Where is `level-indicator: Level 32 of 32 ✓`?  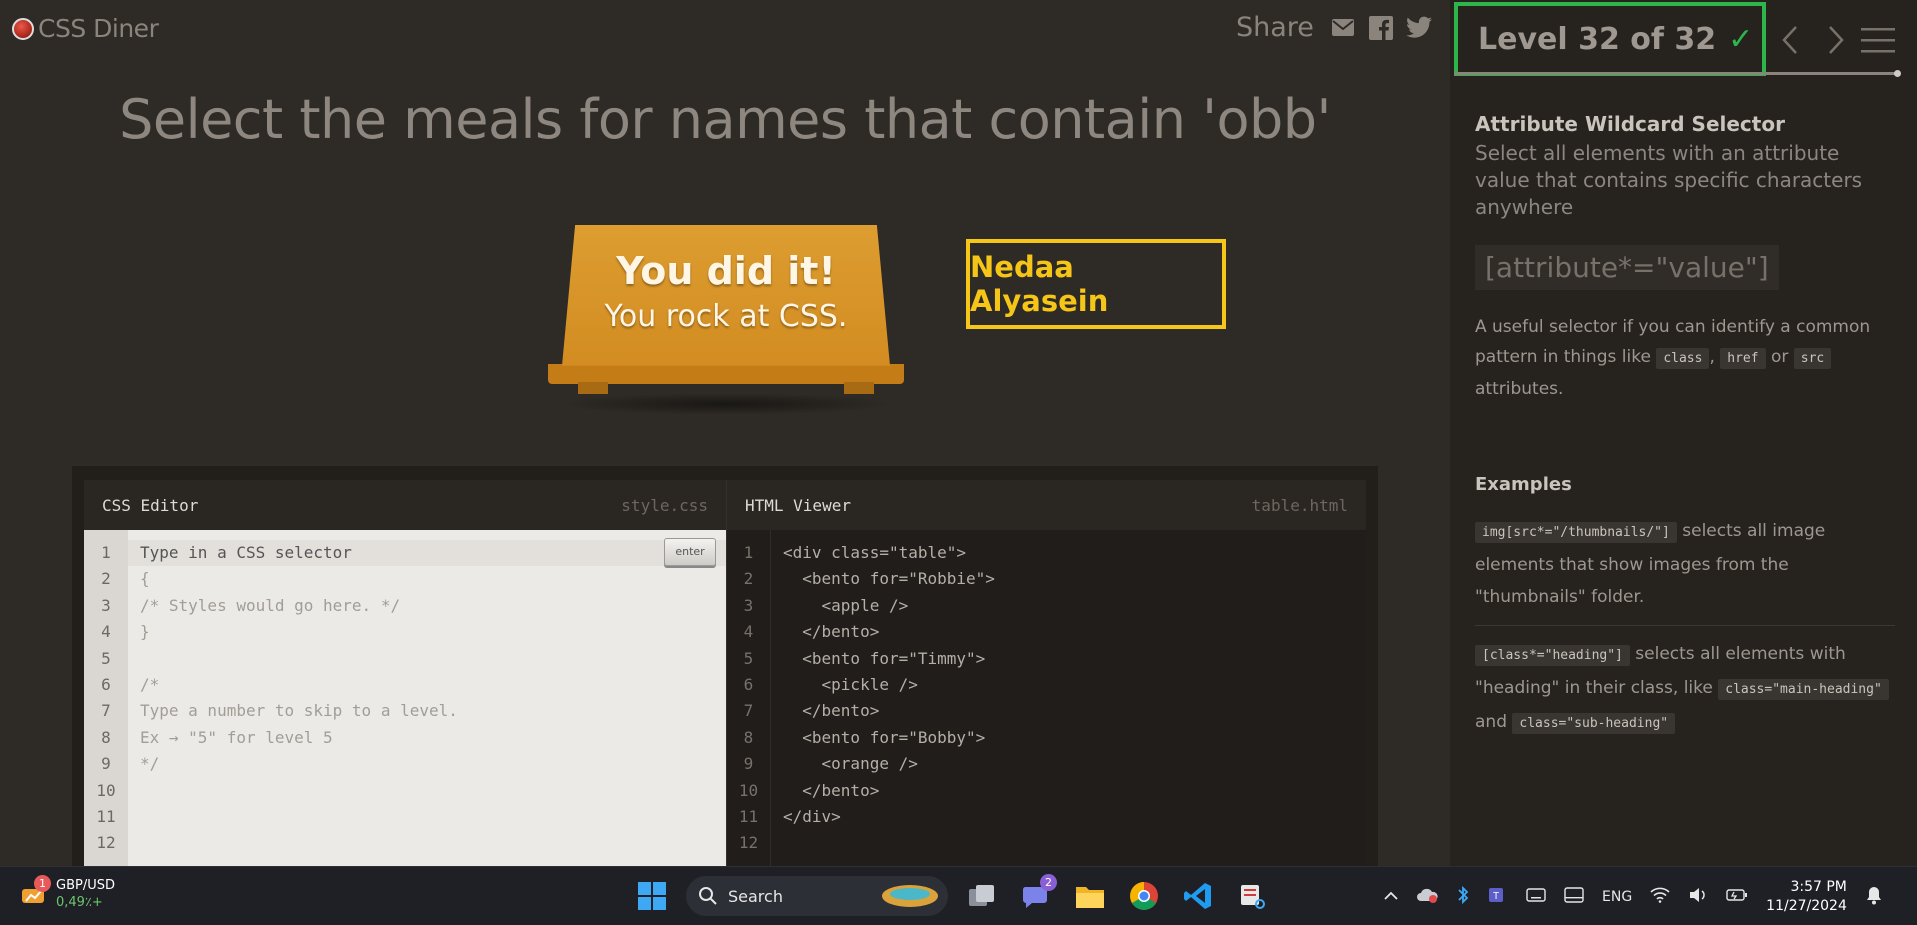
level-indicator: Level 32 of 32 ✓ is located at coordinates (1610, 39).